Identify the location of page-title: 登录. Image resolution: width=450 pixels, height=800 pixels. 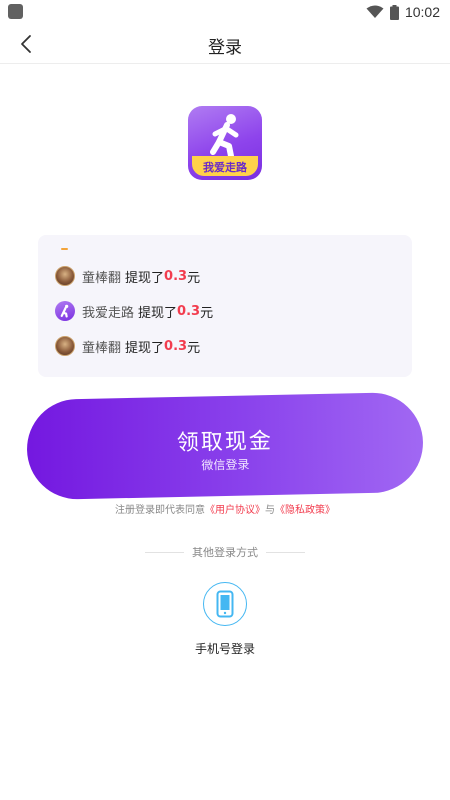
(225, 48).